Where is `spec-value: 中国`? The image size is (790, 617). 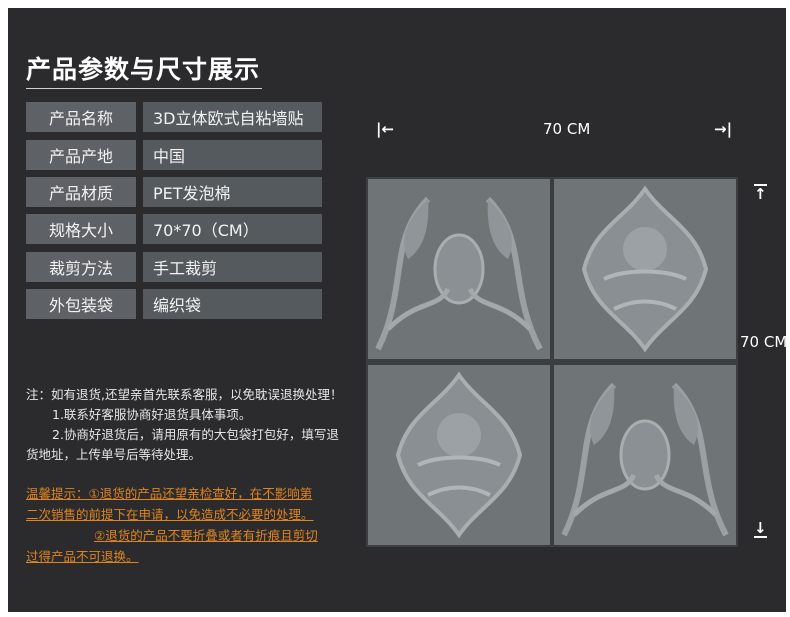 spec-value: 中国 is located at coordinates (232, 155).